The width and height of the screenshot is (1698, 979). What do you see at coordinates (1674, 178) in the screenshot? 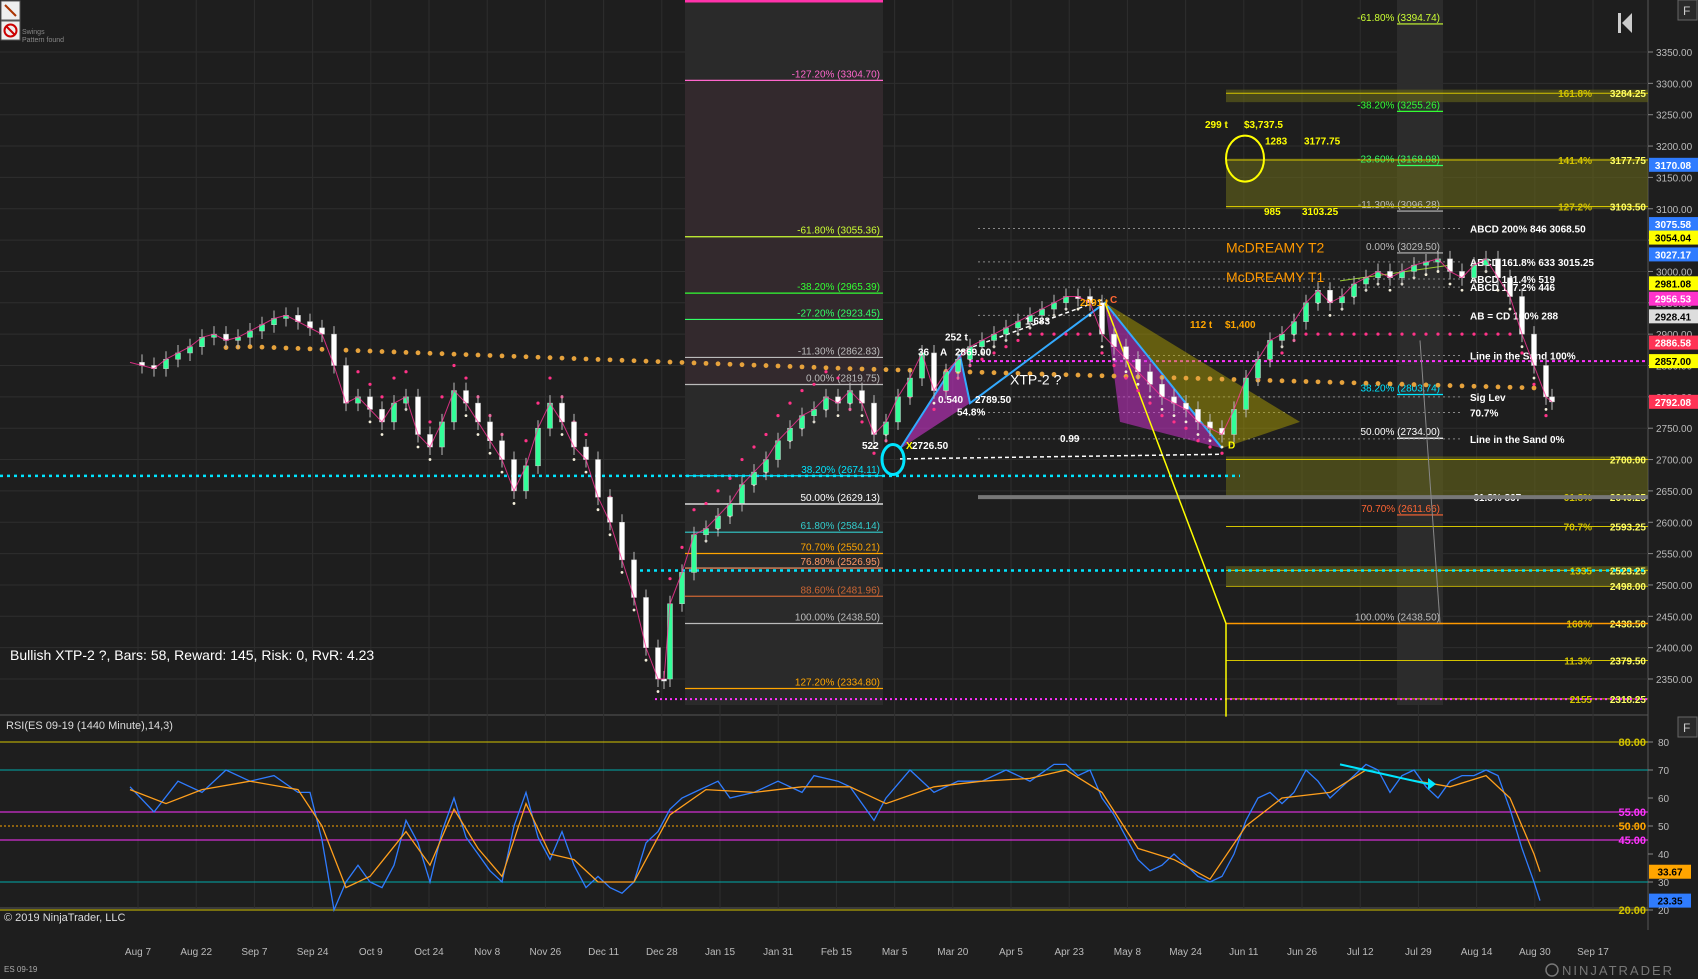
I see `price-tick-label: 3150.00` at bounding box center [1674, 178].